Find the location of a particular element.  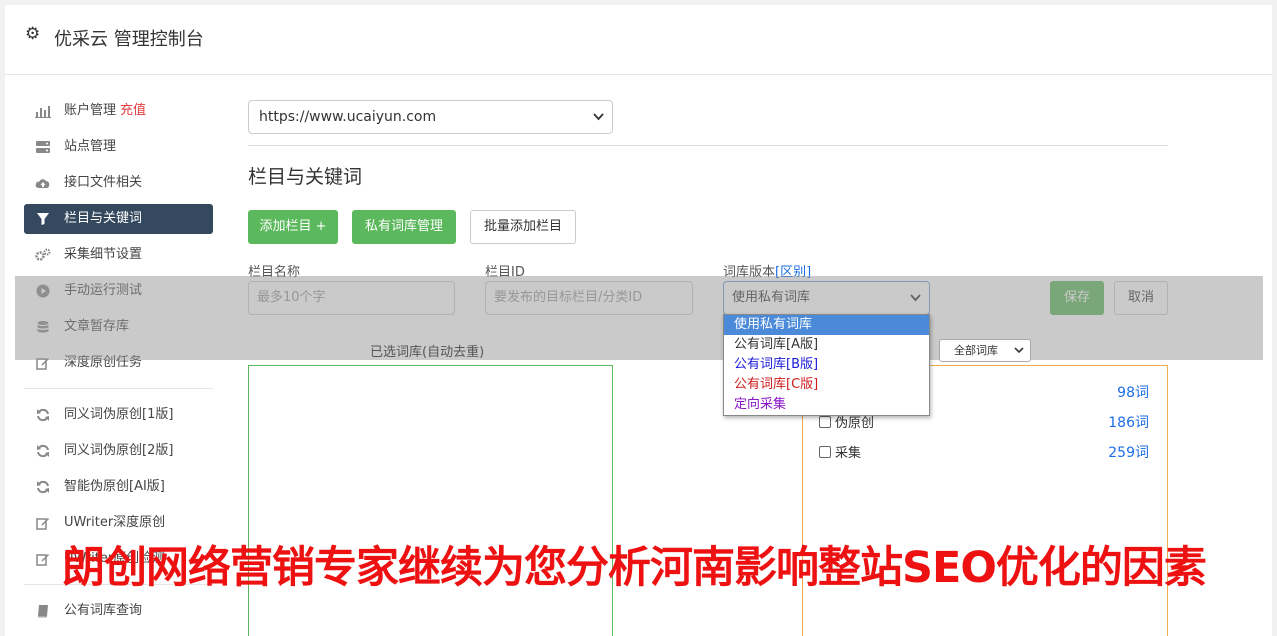

header-bar: ⚙ 优采云 管理控制台 is located at coordinates (638, 40).